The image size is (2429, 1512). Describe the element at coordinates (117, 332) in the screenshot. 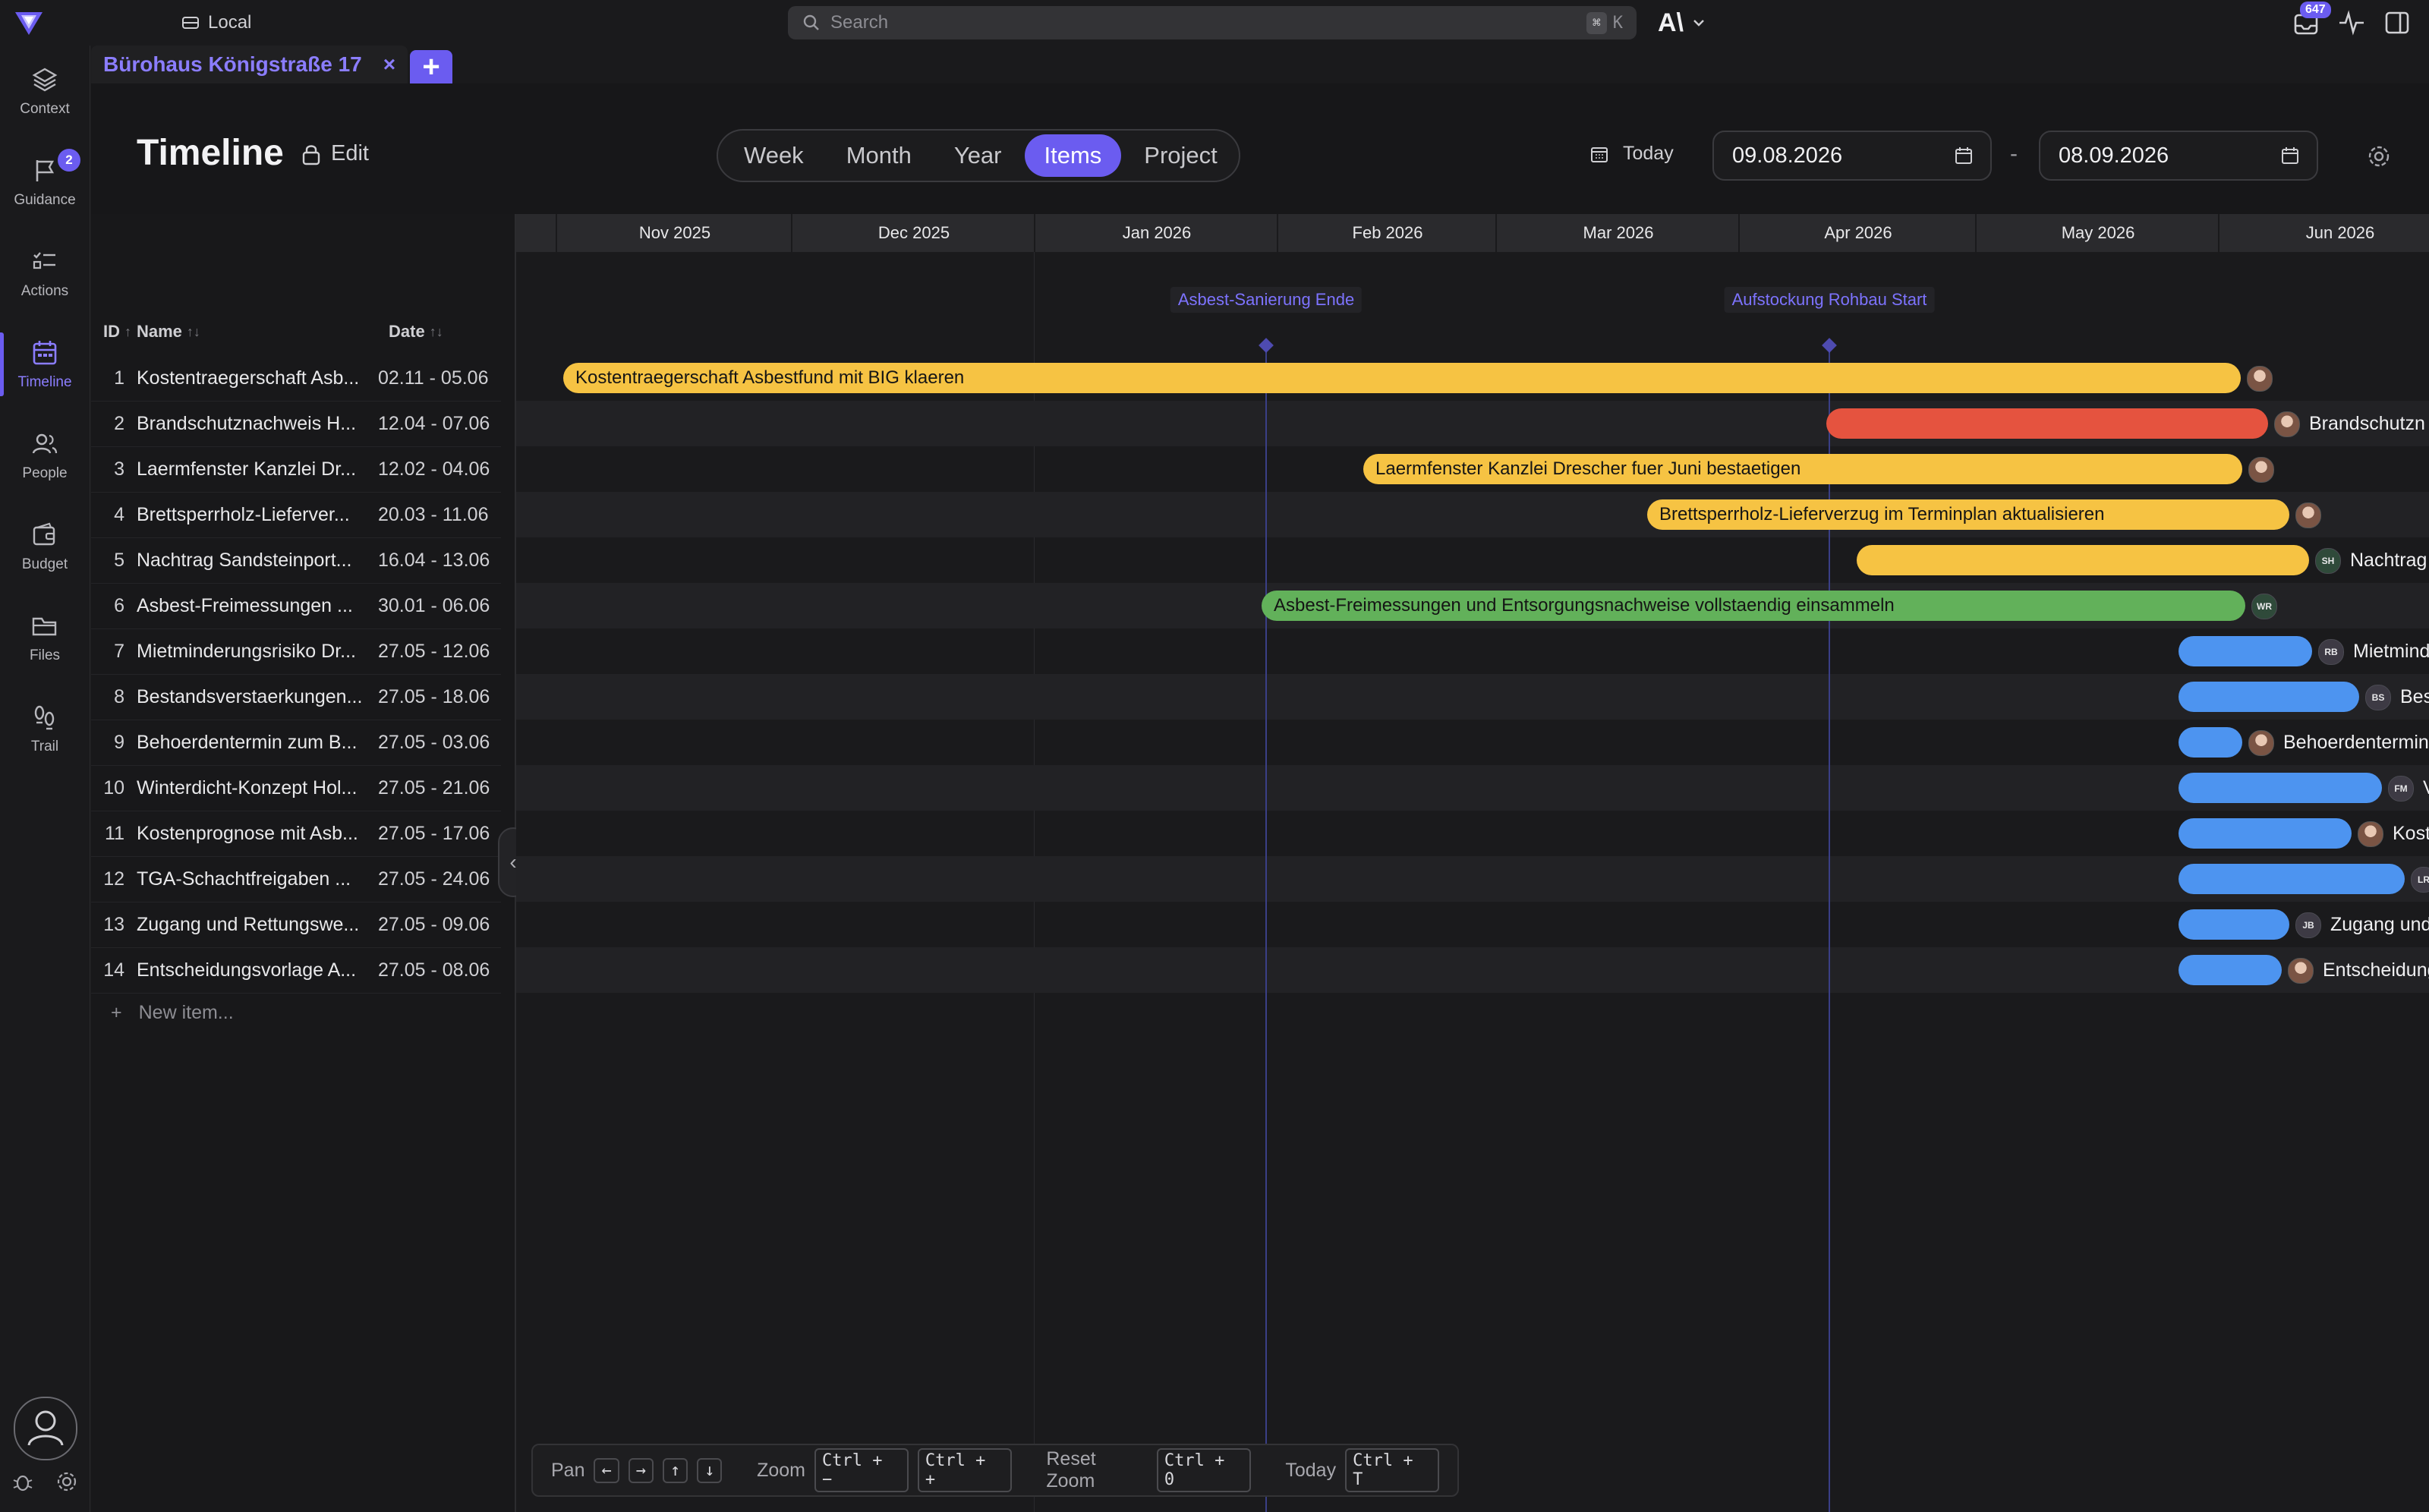

I see `column-id: ID ↑` at that location.